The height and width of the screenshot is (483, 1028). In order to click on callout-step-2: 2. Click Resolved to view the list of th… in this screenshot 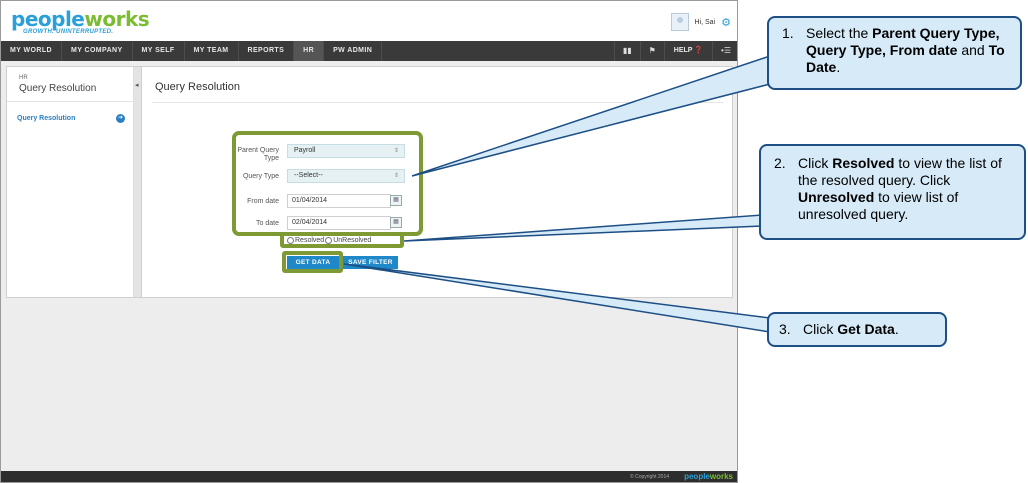, I will do `click(892, 192)`.